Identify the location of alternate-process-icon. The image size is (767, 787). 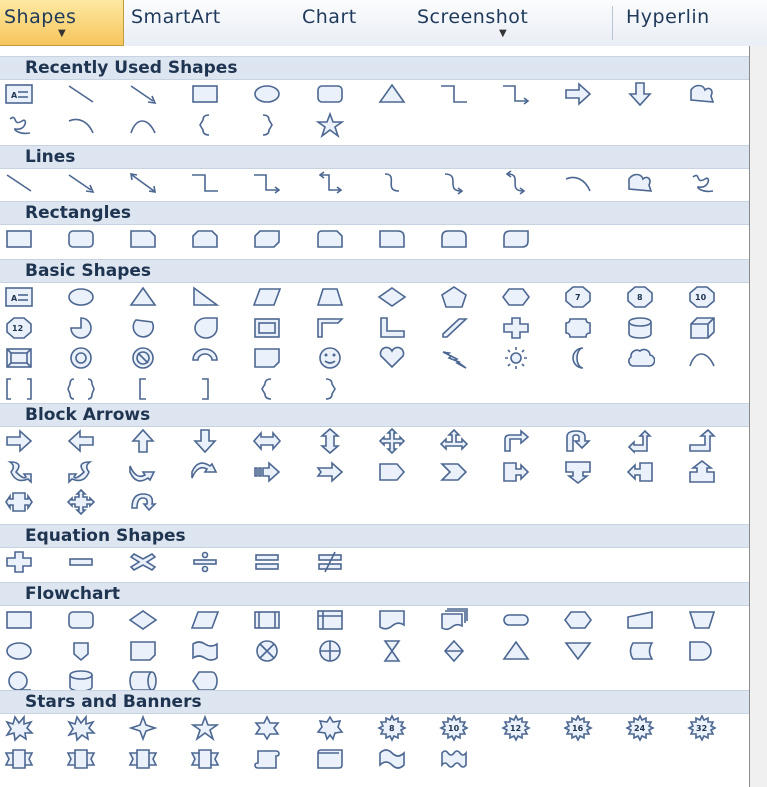
(81, 620).